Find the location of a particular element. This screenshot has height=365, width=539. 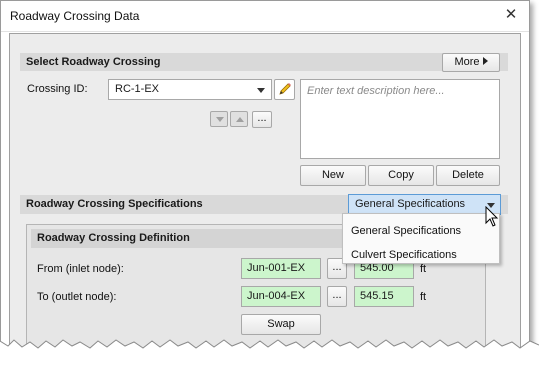

arrow-down-icon is located at coordinates (220, 119).